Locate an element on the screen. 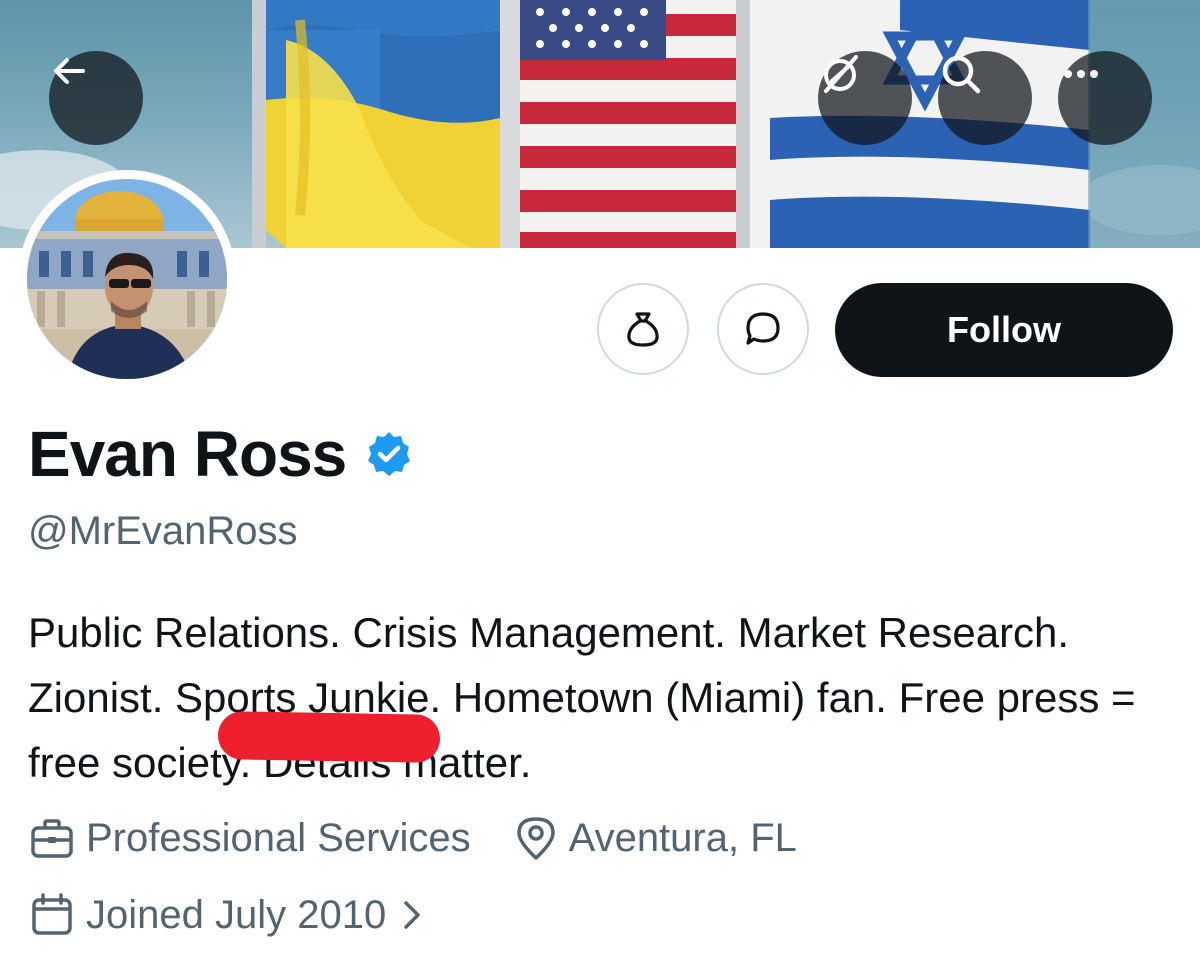 This screenshot has height=955, width=1200. chat-bubble-icon is located at coordinates (763, 328).